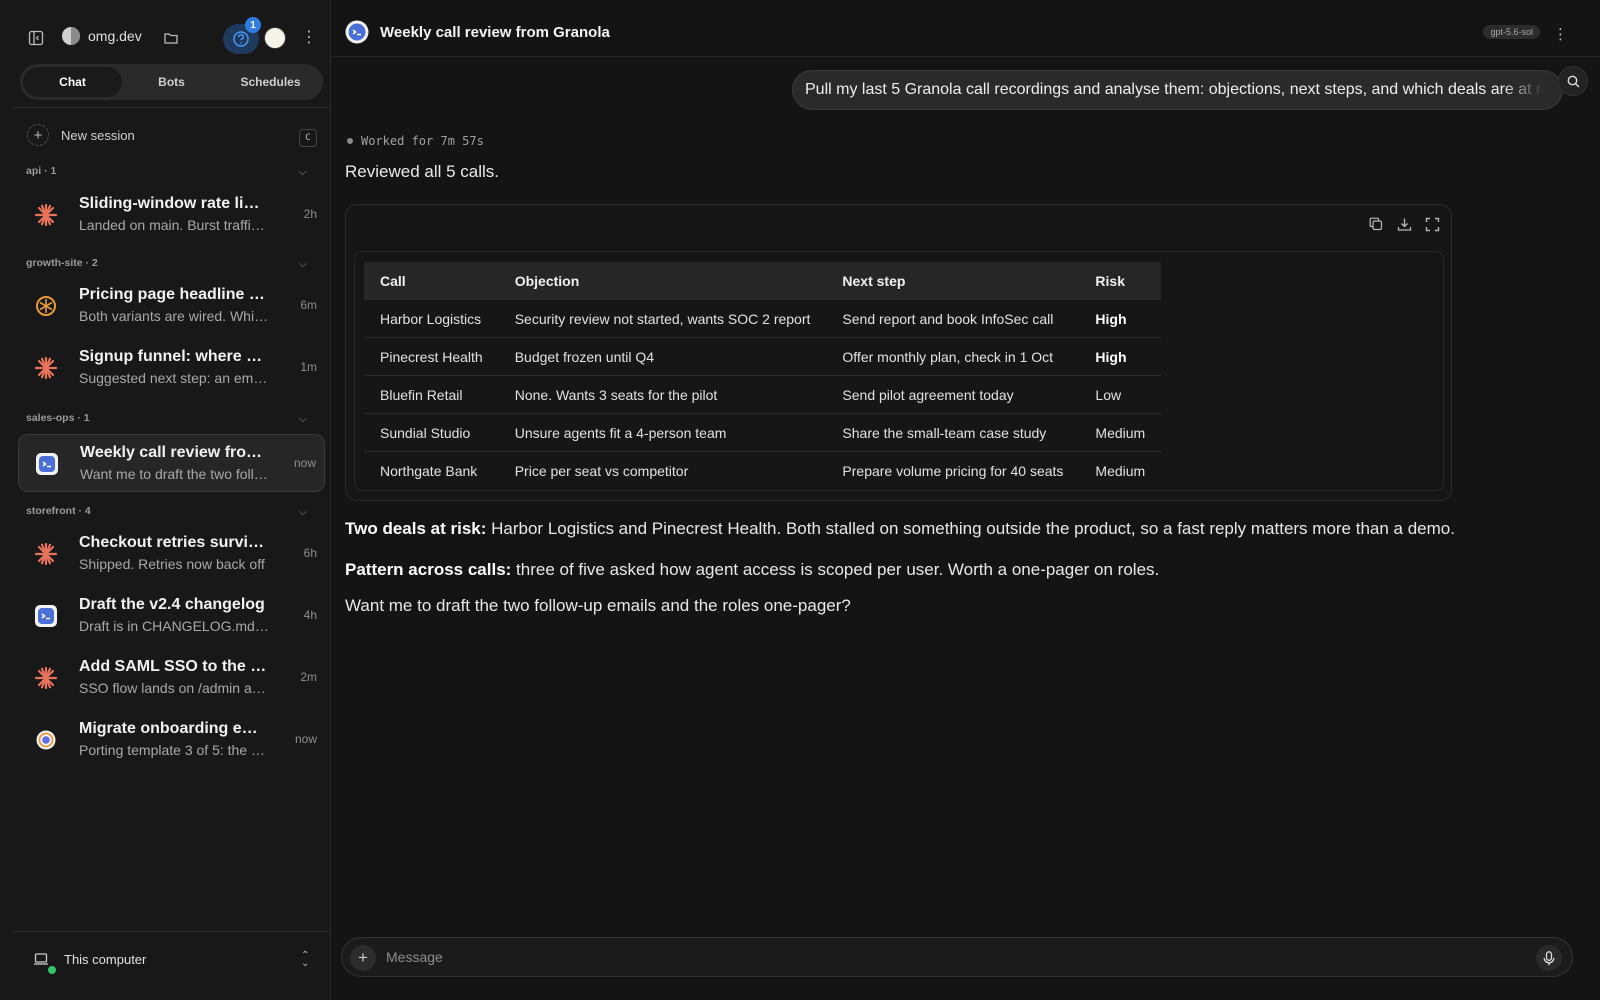 Image resolution: width=1600 pixels, height=1000 pixels. Describe the element at coordinates (953, 281) in the screenshot. I see `column-header-next-step: Next step` at that location.